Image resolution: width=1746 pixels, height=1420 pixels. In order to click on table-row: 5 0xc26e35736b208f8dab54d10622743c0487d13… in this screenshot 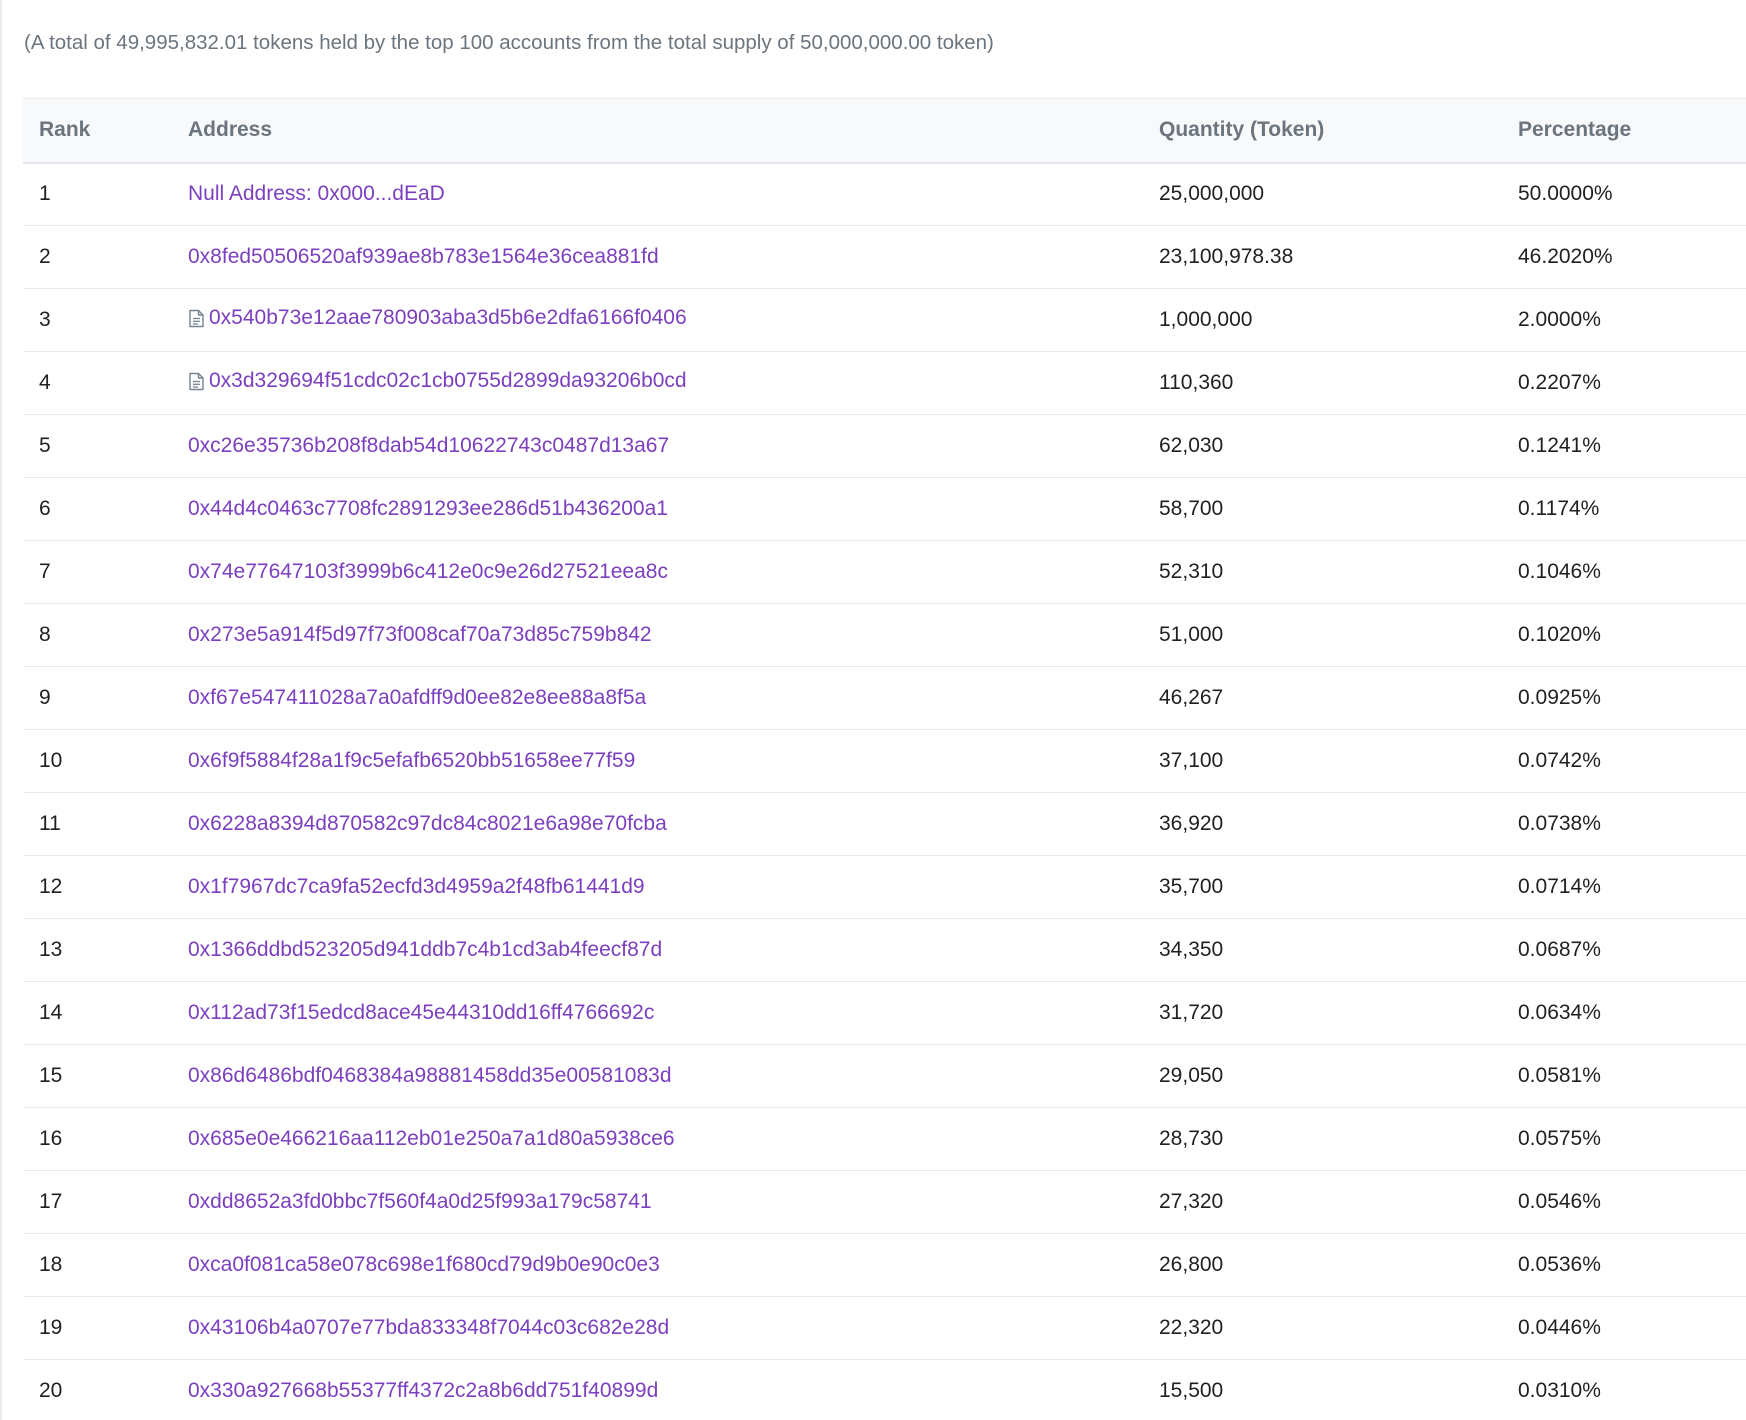, I will do `click(884, 446)`.